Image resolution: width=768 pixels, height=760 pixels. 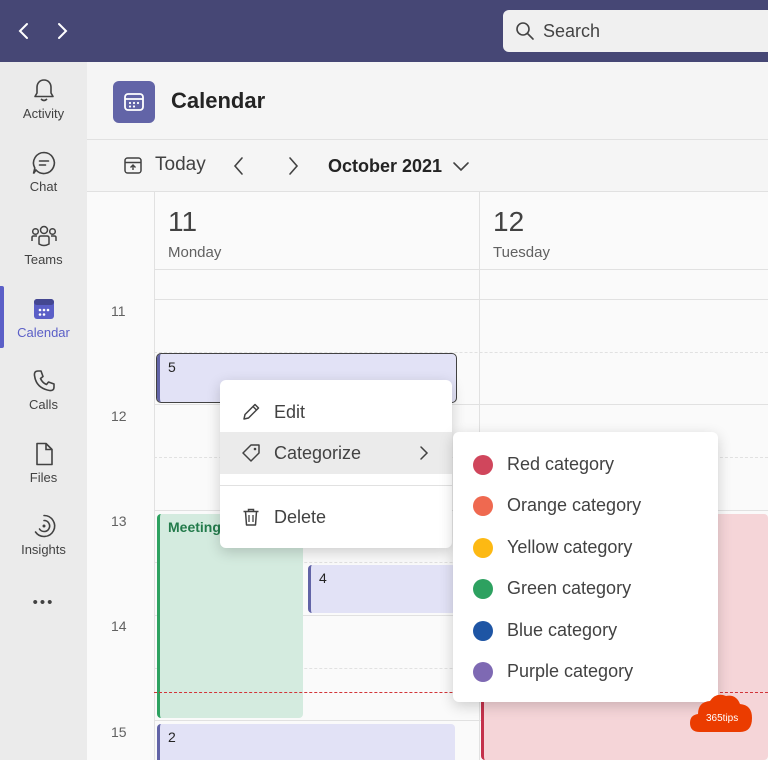 I want to click on category-red: Red category, so click(x=585, y=464).